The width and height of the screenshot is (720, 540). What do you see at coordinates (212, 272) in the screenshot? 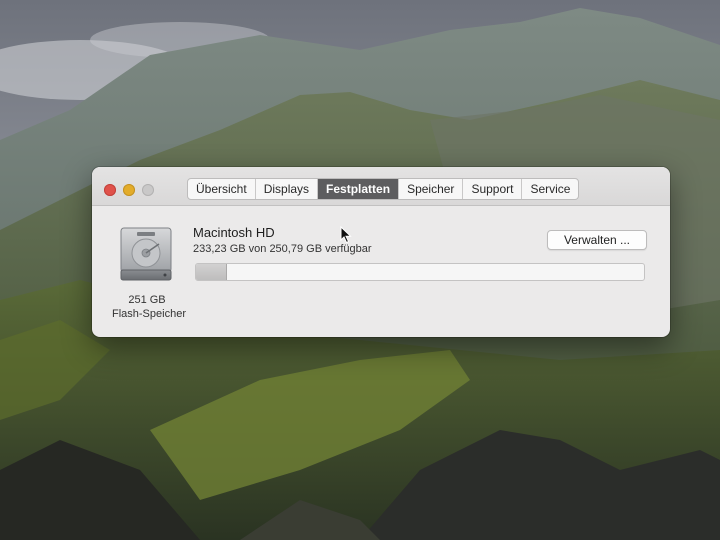
I see `storage-usage-fill` at bounding box center [212, 272].